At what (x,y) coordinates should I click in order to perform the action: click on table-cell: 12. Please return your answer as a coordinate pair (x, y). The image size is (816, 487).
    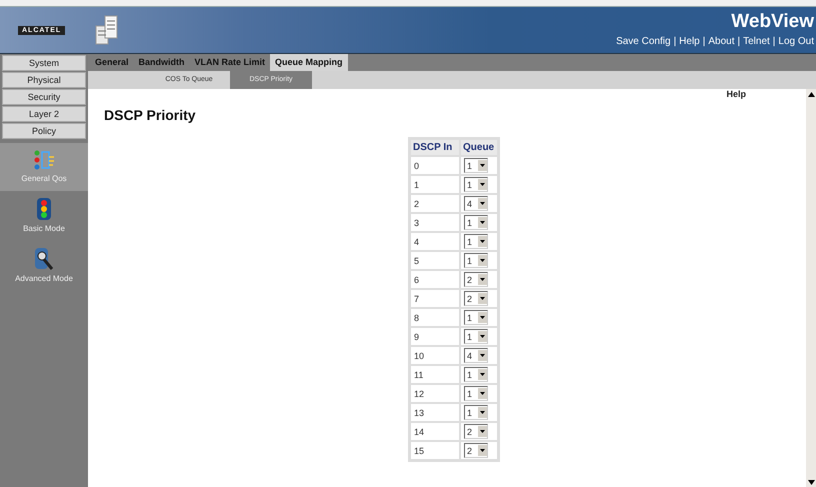
    Looking at the image, I should click on (435, 393).